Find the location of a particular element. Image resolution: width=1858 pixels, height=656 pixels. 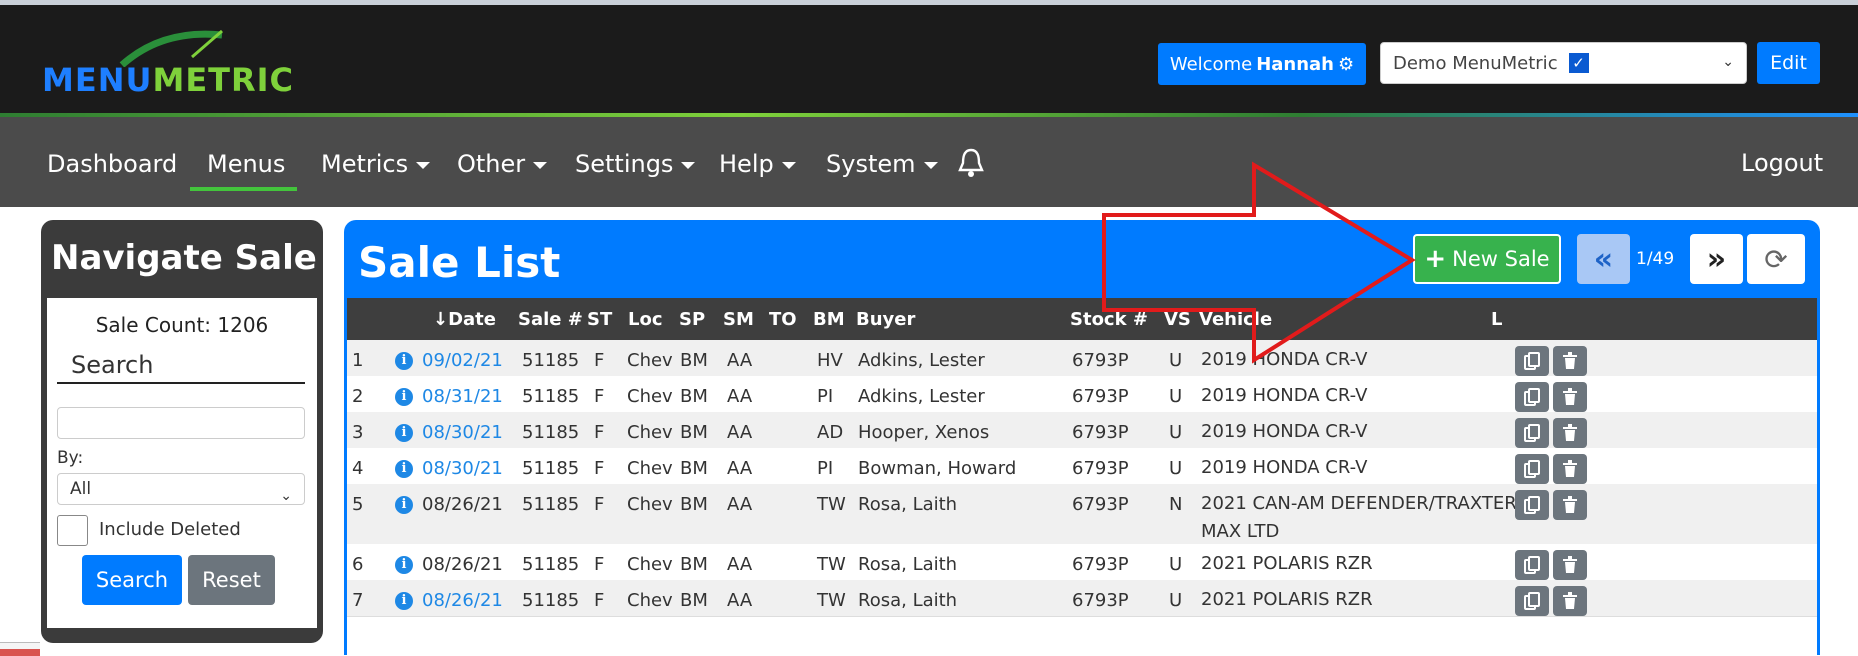

cell-vs: N is located at coordinates (1176, 504).